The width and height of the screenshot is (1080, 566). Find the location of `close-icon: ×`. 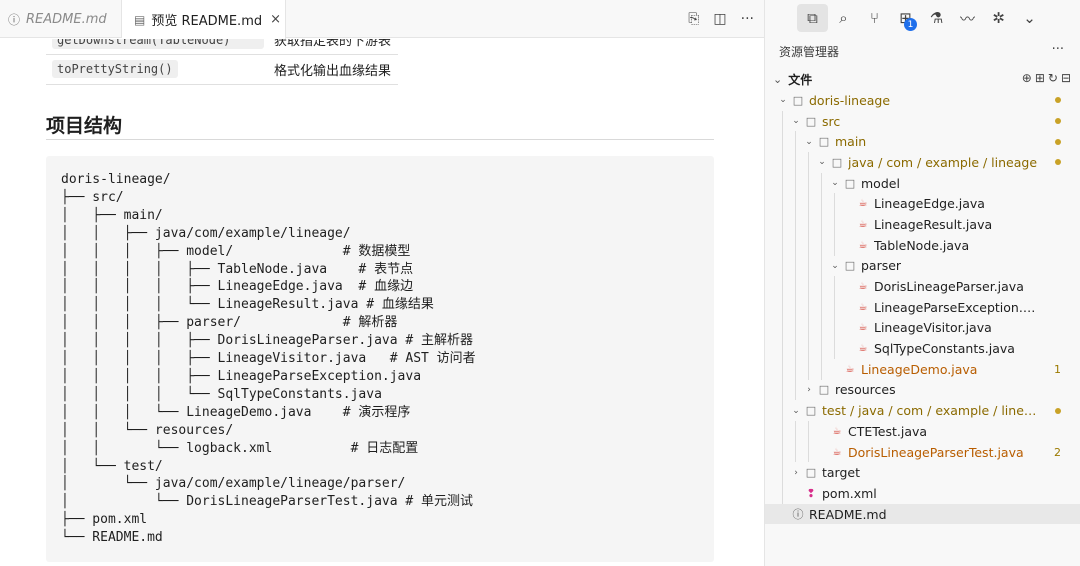

close-icon: × is located at coordinates (275, 19).